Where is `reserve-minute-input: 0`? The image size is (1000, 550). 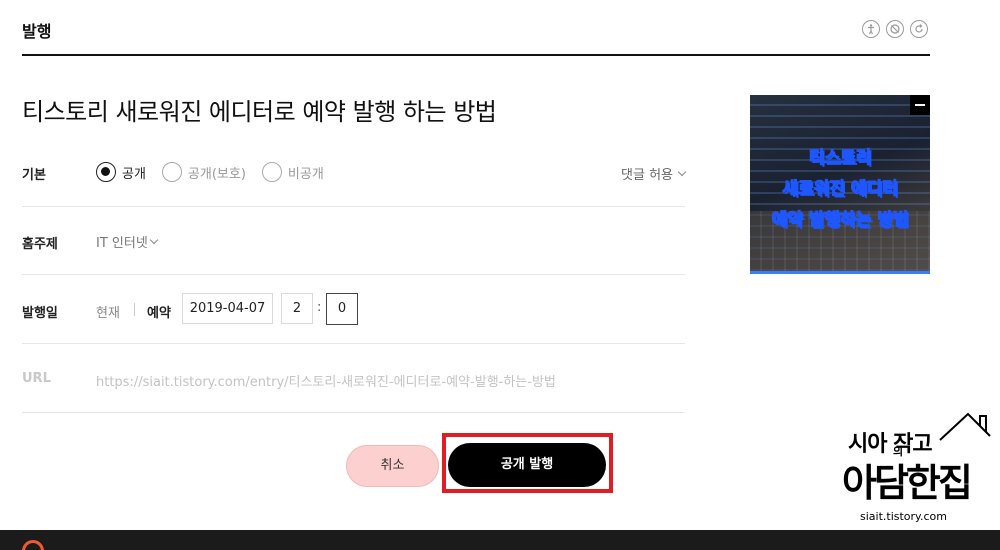
reserve-minute-input: 0 is located at coordinates (342, 309).